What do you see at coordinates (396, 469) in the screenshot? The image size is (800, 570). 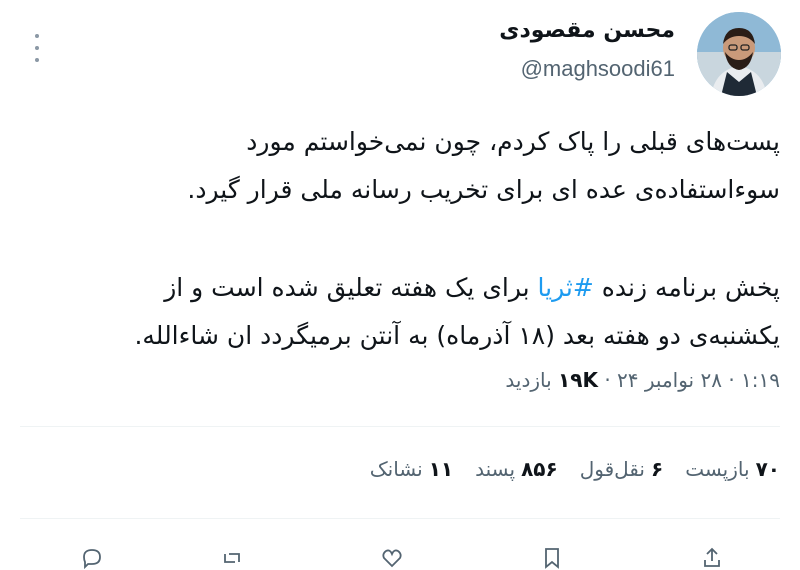 I see `bookmarks-label: نشانک` at bounding box center [396, 469].